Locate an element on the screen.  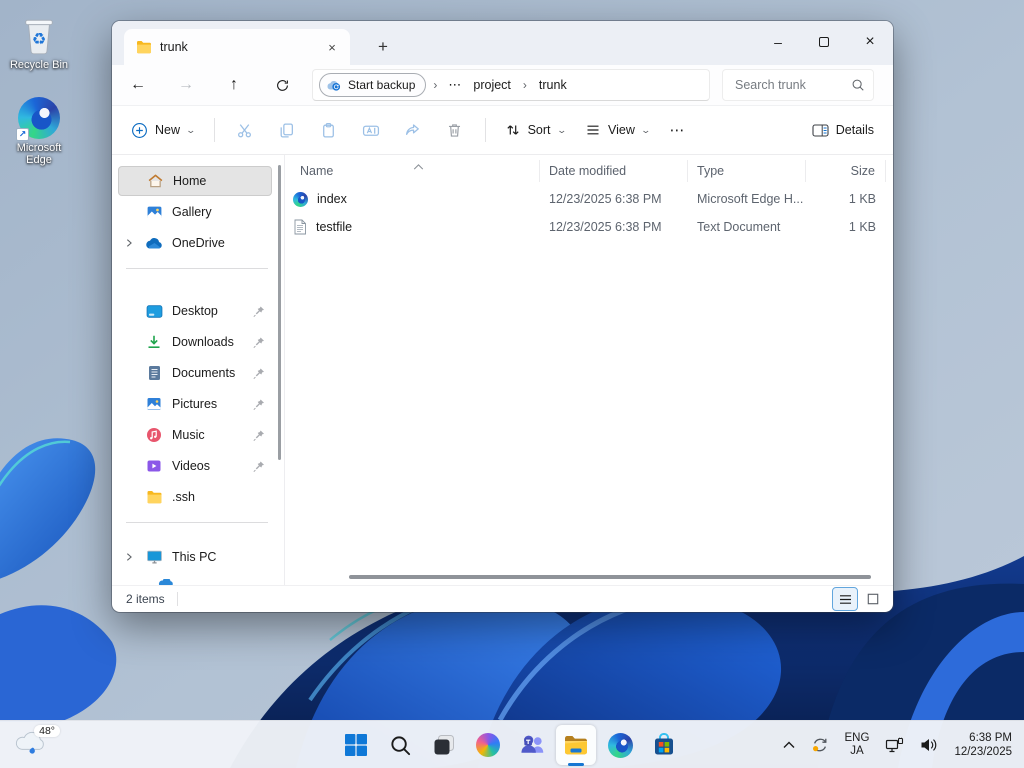
tab-strip: trunk × + – × is located at coordinates (502, 43).